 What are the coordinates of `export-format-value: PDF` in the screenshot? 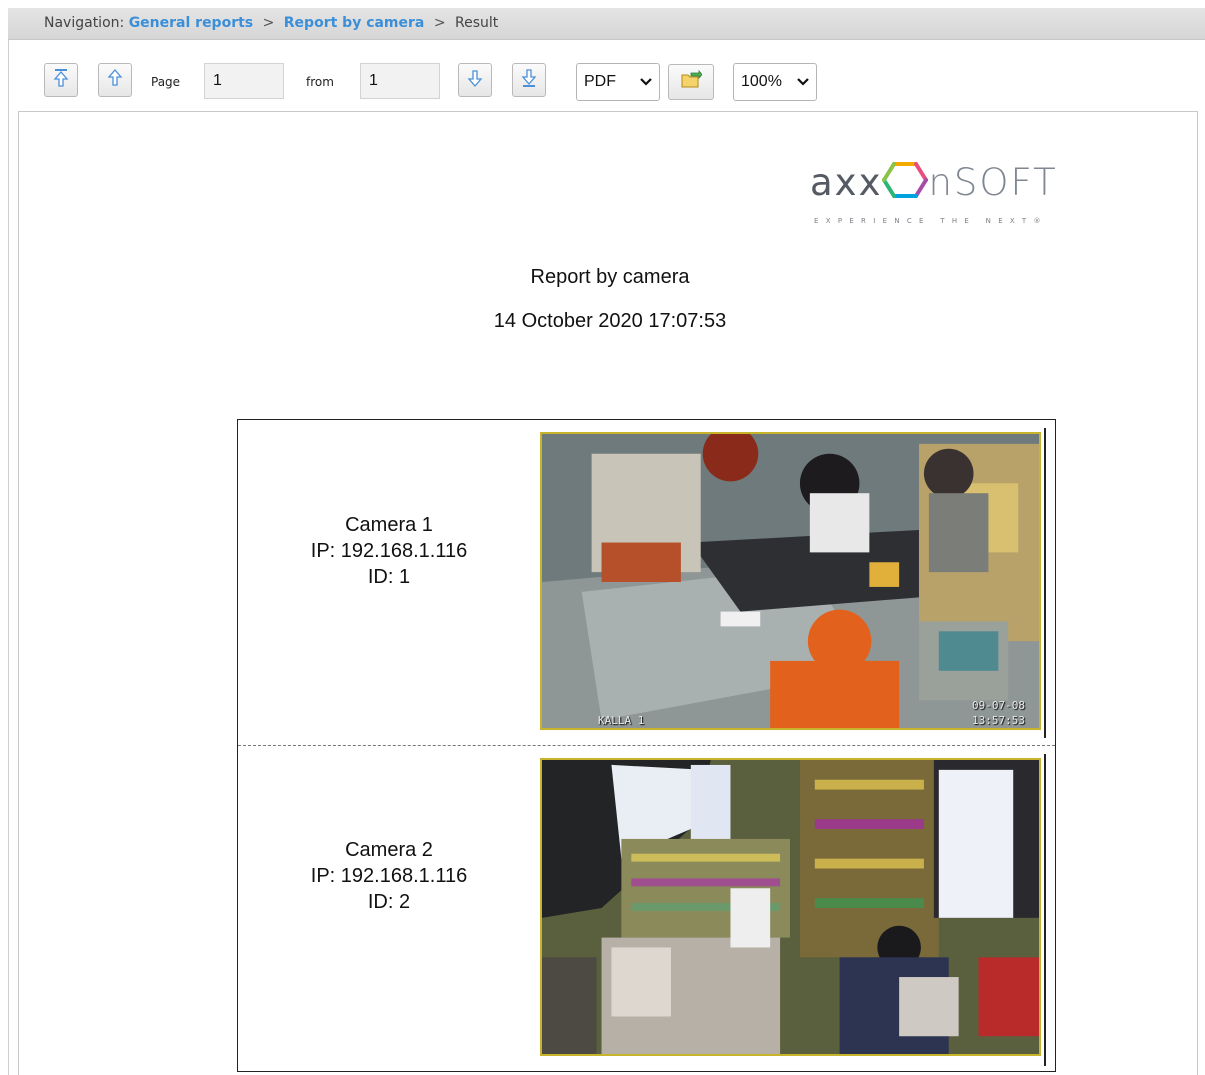 It's located at (600, 81).